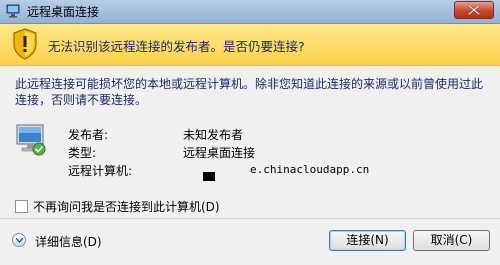 This screenshot has height=265, width=500. Describe the element at coordinates (68, 242) in the screenshot. I see `details-label: 详细信息(D)` at that location.